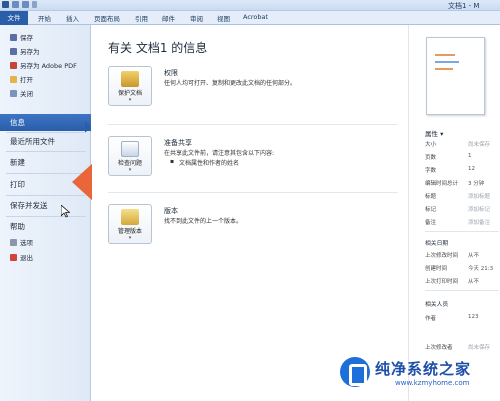 This screenshot has width=500, height=401. What do you see at coordinates (45, 257) in the screenshot?
I see `exit-command: 退出` at bounding box center [45, 257].